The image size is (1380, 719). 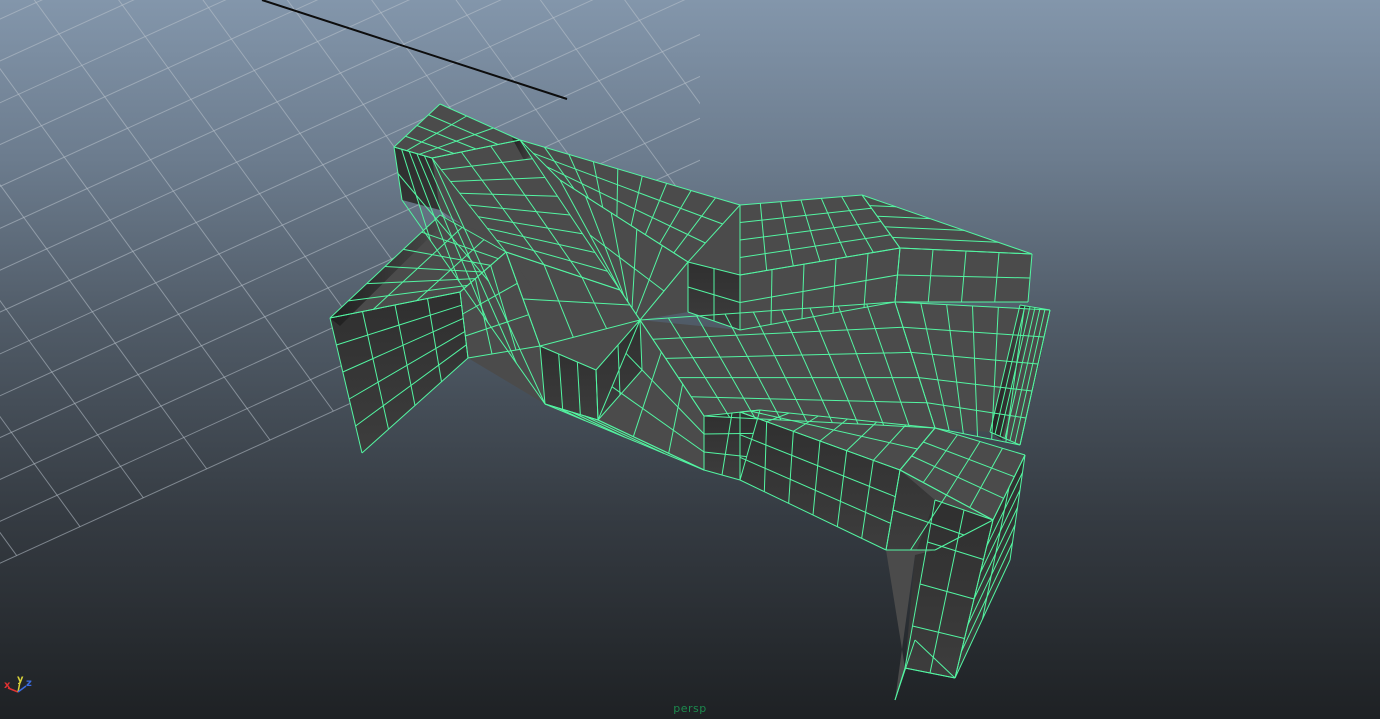 What do you see at coordinates (29, 683) in the screenshot?
I see `axis-z-label: z` at bounding box center [29, 683].